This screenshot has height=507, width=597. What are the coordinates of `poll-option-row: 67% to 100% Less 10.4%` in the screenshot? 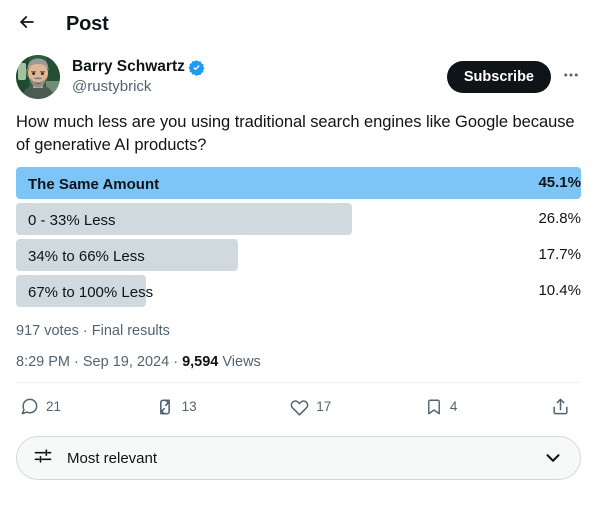 It's located at (298, 292).